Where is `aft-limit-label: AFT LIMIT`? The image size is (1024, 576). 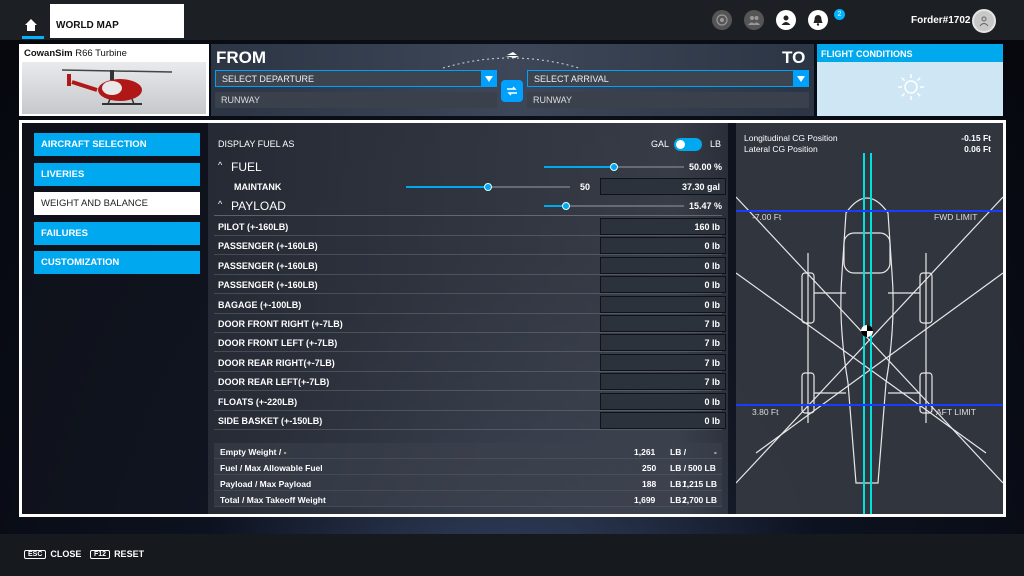 aft-limit-label: AFT LIMIT is located at coordinates (956, 412).